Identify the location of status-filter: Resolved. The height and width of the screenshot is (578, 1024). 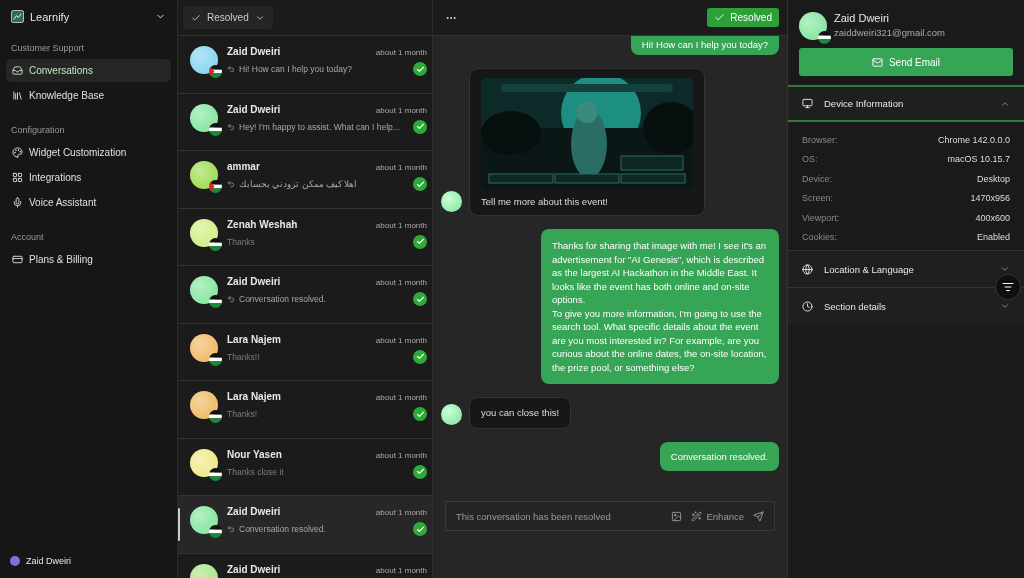
(228, 17).